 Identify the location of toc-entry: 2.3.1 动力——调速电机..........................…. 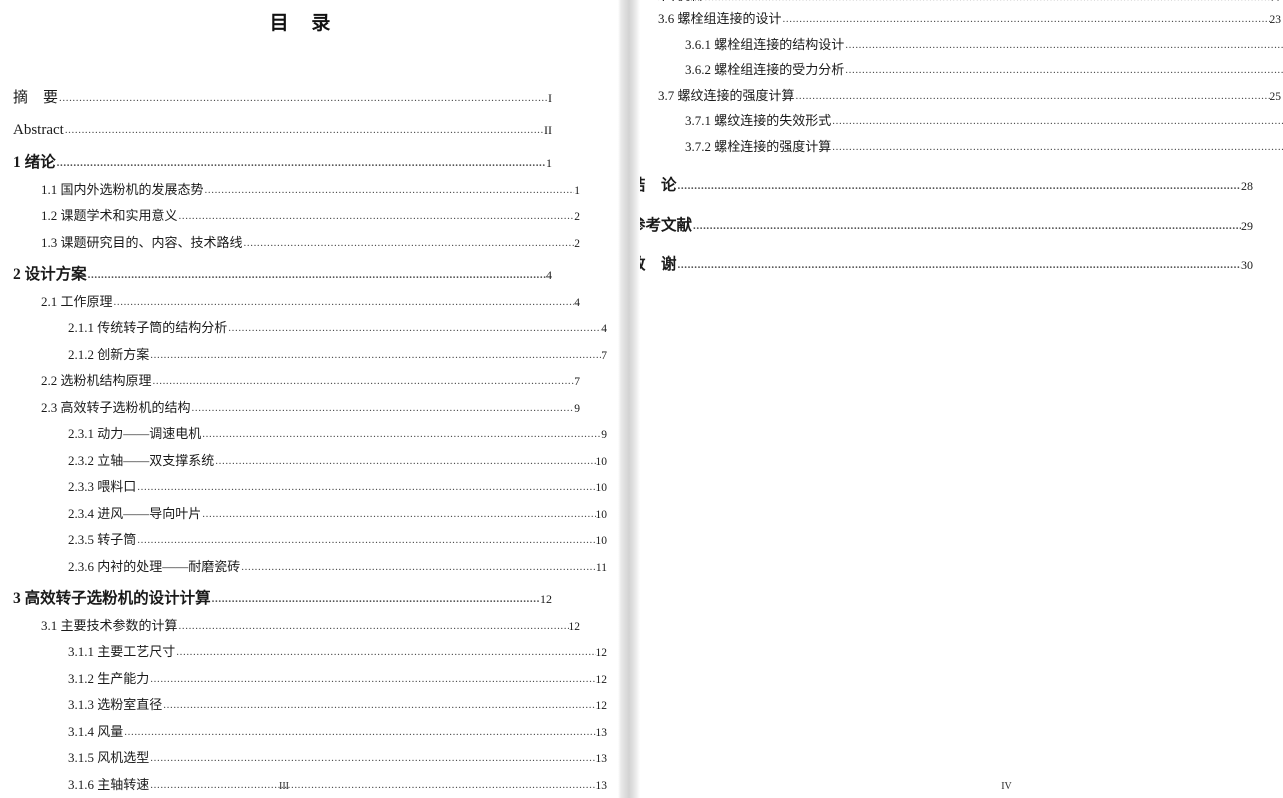
(337, 434).